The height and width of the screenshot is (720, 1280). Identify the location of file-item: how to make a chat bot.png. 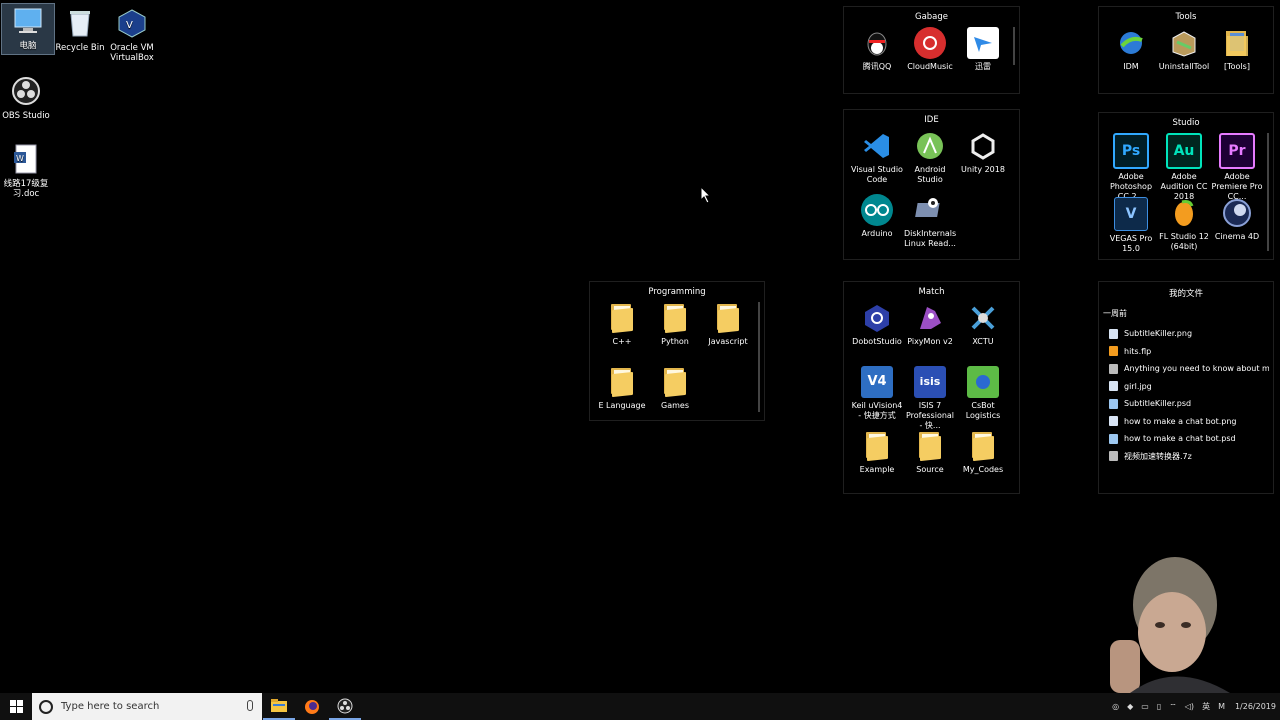
(1186, 422).